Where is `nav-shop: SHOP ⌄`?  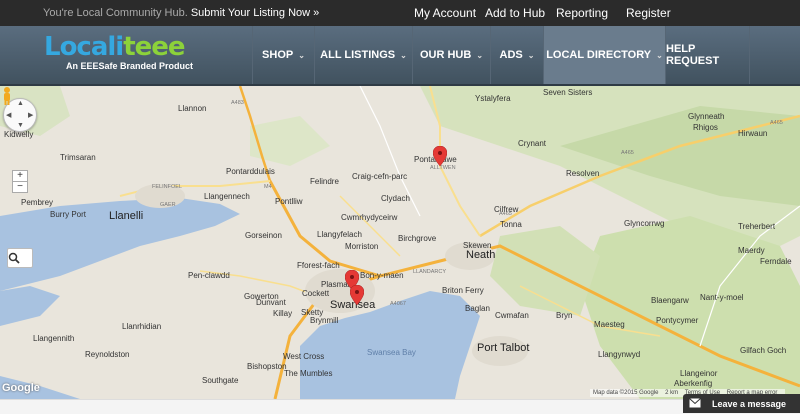
nav-shop: SHOP ⌄ is located at coordinates (283, 55).